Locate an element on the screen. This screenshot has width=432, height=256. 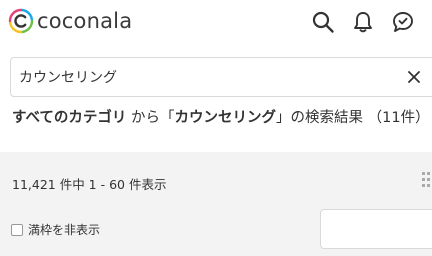
logo-text: coconala is located at coordinates (85, 21).